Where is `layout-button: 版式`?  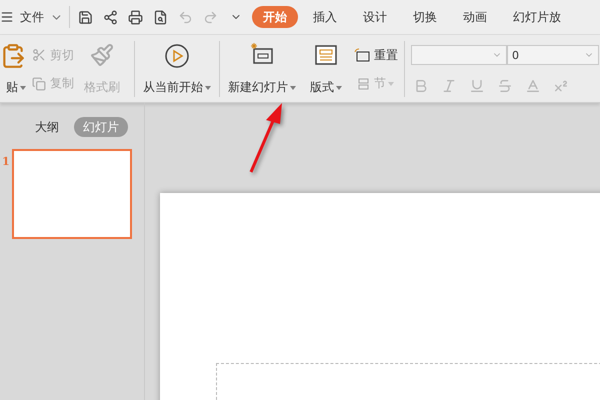
layout-button: 版式 is located at coordinates (326, 69).